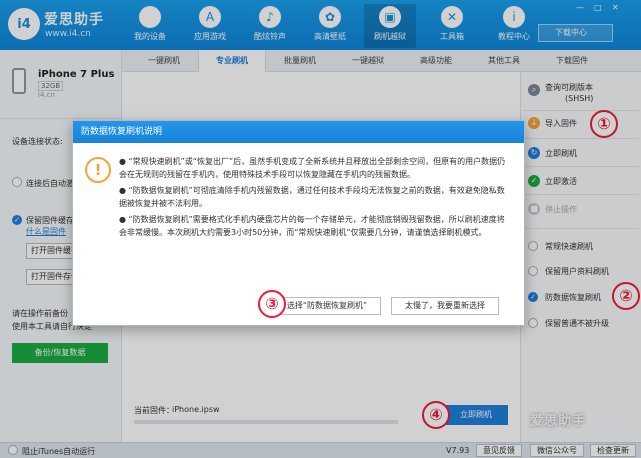 The width and height of the screenshot is (641, 458). Describe the element at coordinates (272, 304) in the screenshot. I see `marker-3: ③` at that location.